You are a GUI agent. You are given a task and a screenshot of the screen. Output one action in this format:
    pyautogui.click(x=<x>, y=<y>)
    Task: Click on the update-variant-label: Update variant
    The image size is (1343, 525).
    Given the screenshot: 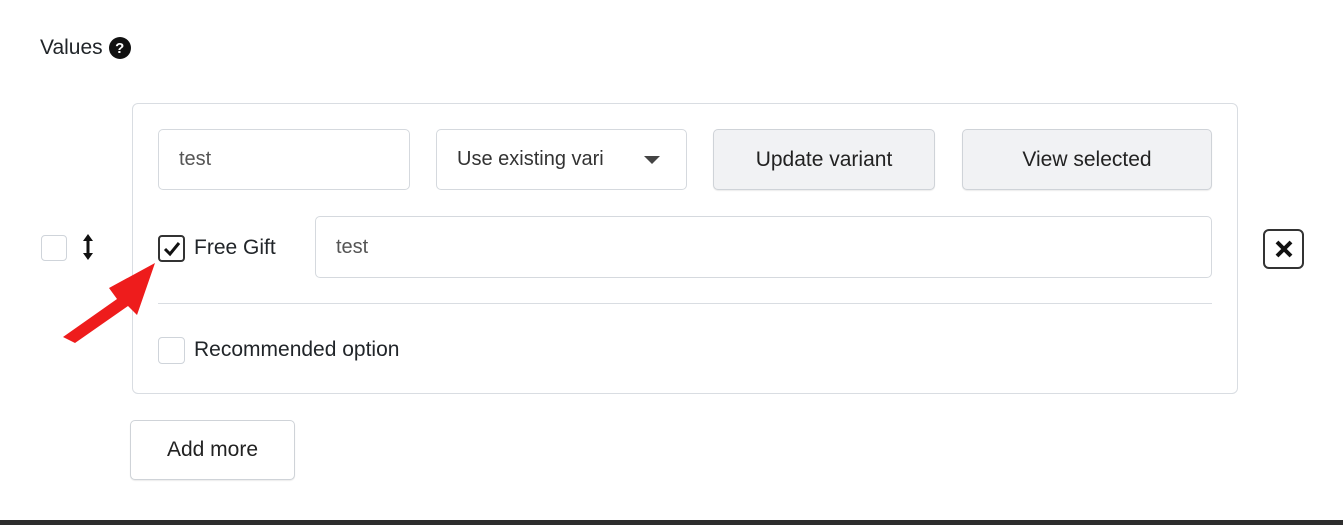 What is the action you would take?
    pyautogui.click(x=824, y=159)
    